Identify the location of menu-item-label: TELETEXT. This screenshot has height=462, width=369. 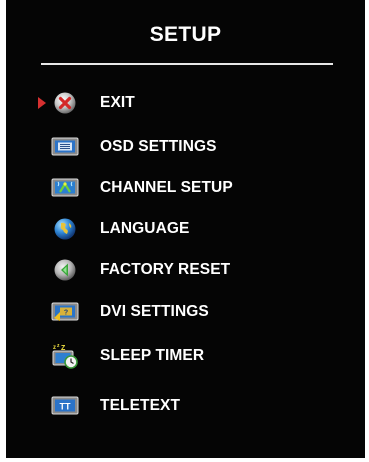
(140, 405).